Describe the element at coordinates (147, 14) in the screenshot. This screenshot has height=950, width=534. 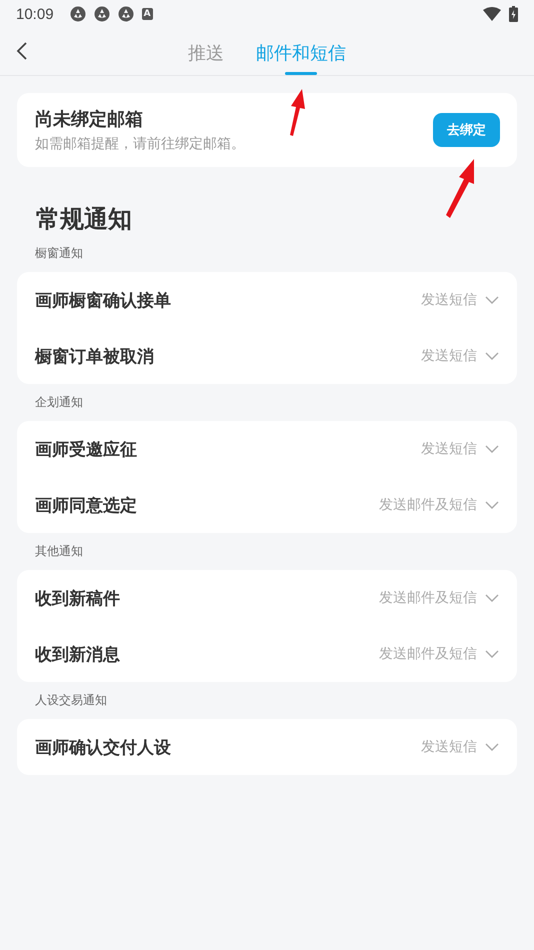
I see `badge-icon: A` at that location.